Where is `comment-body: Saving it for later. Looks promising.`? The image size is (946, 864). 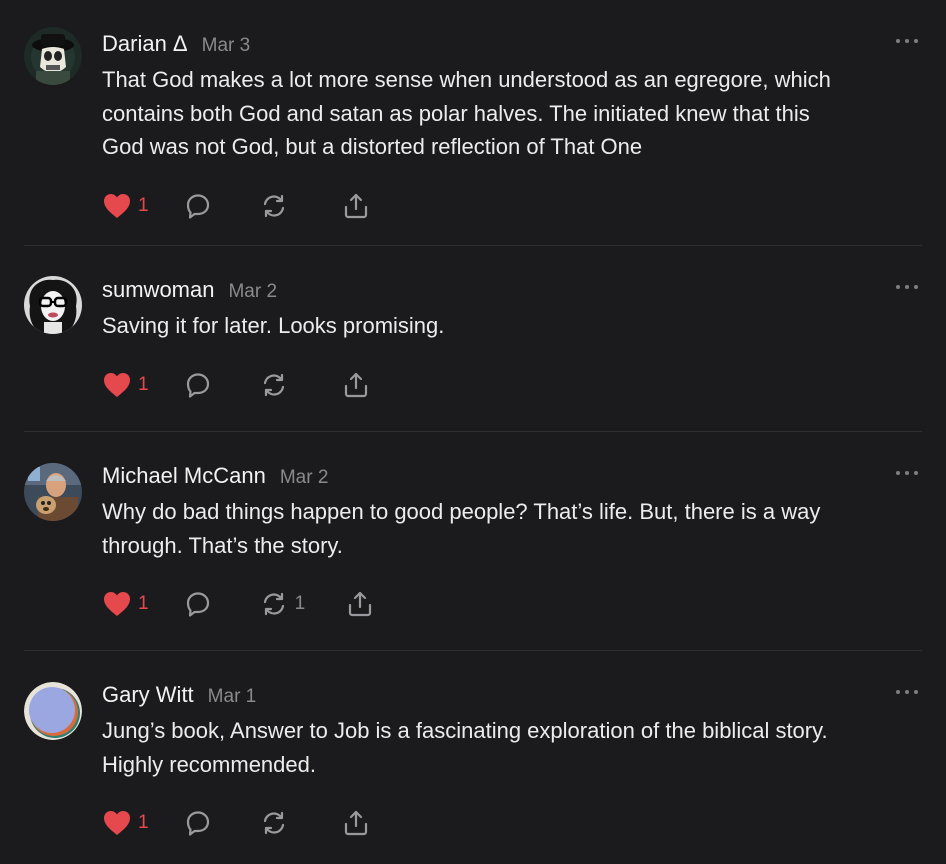 comment-body: Saving it for later. Looks promising. is located at coordinates (512, 326).